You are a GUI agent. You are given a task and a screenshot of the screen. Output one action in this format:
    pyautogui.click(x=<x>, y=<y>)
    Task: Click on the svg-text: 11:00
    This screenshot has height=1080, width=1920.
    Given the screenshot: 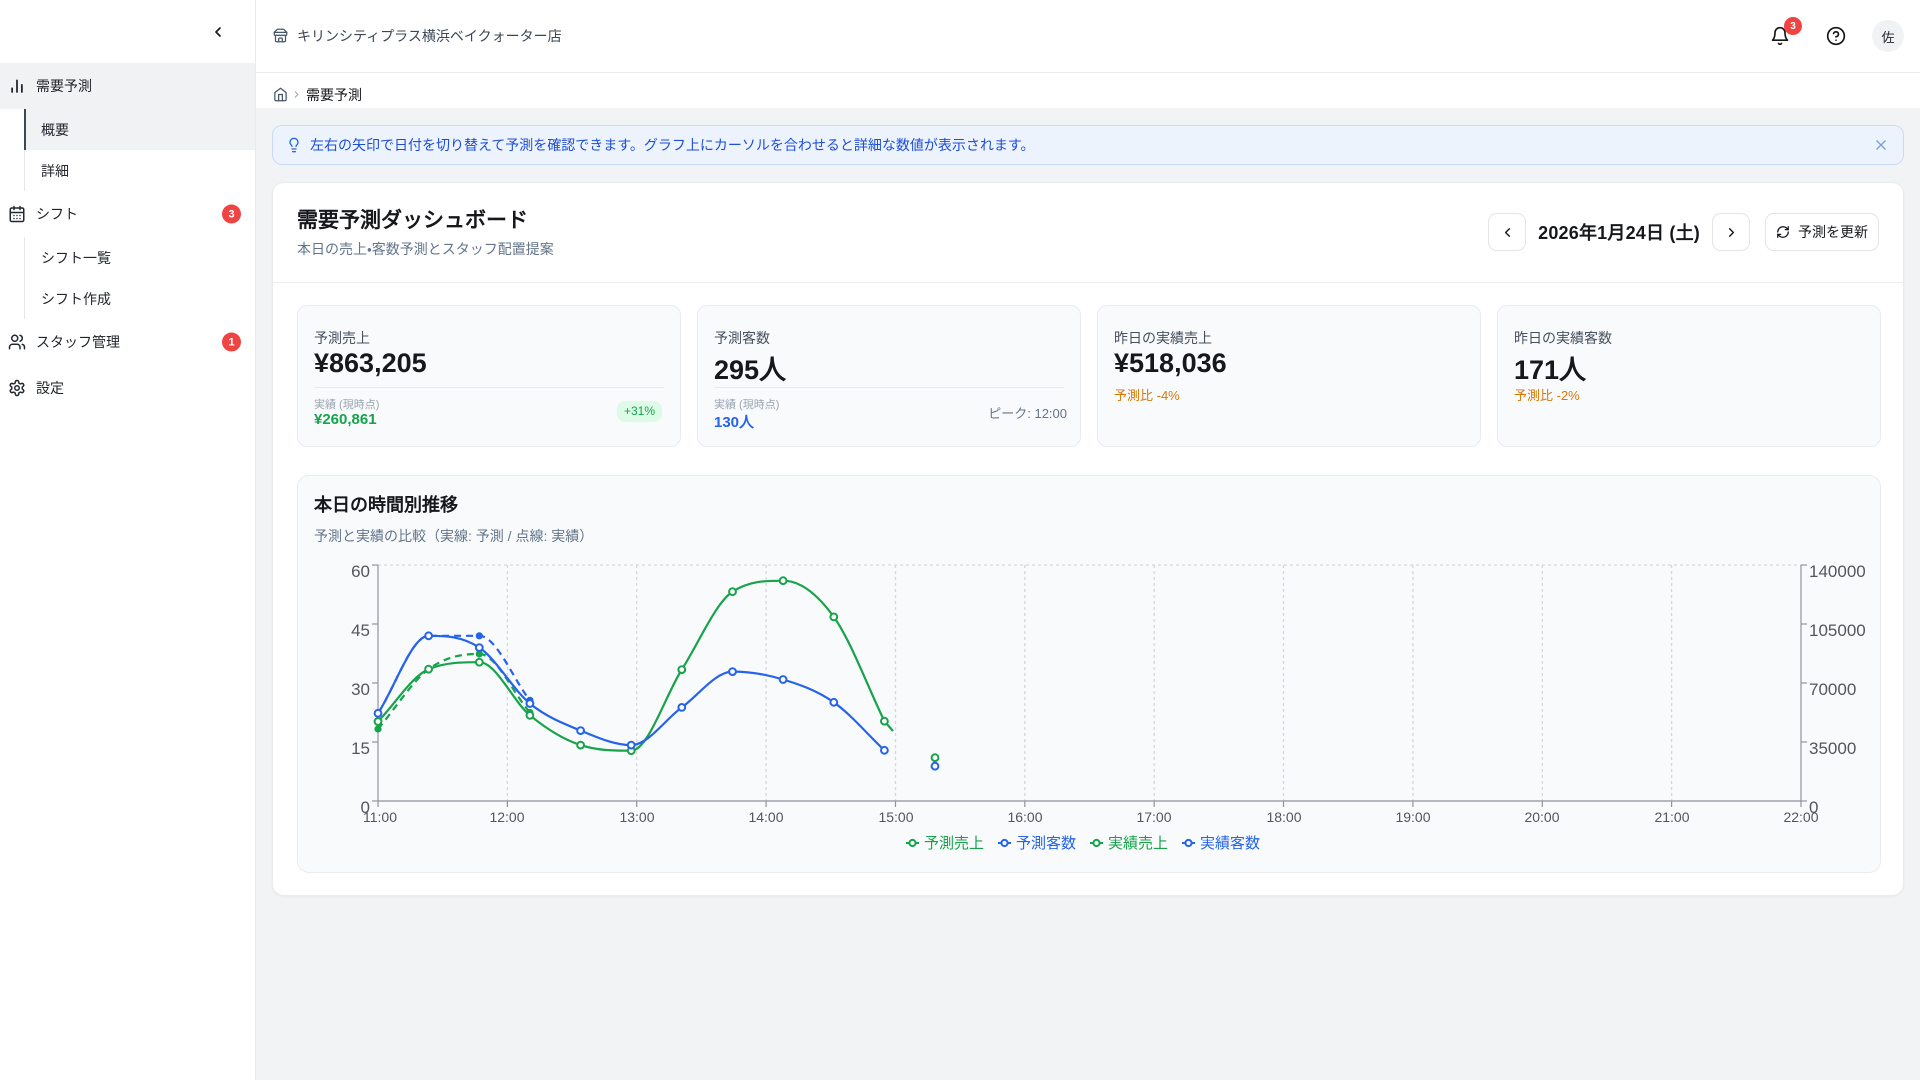 What is the action you would take?
    pyautogui.click(x=380, y=817)
    